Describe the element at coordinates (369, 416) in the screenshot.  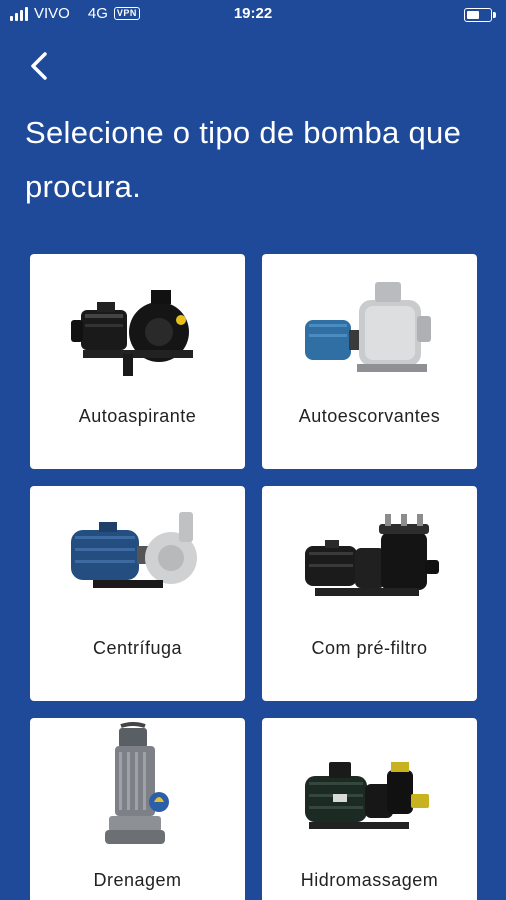
I see `category-label: Autoescorvantes` at that location.